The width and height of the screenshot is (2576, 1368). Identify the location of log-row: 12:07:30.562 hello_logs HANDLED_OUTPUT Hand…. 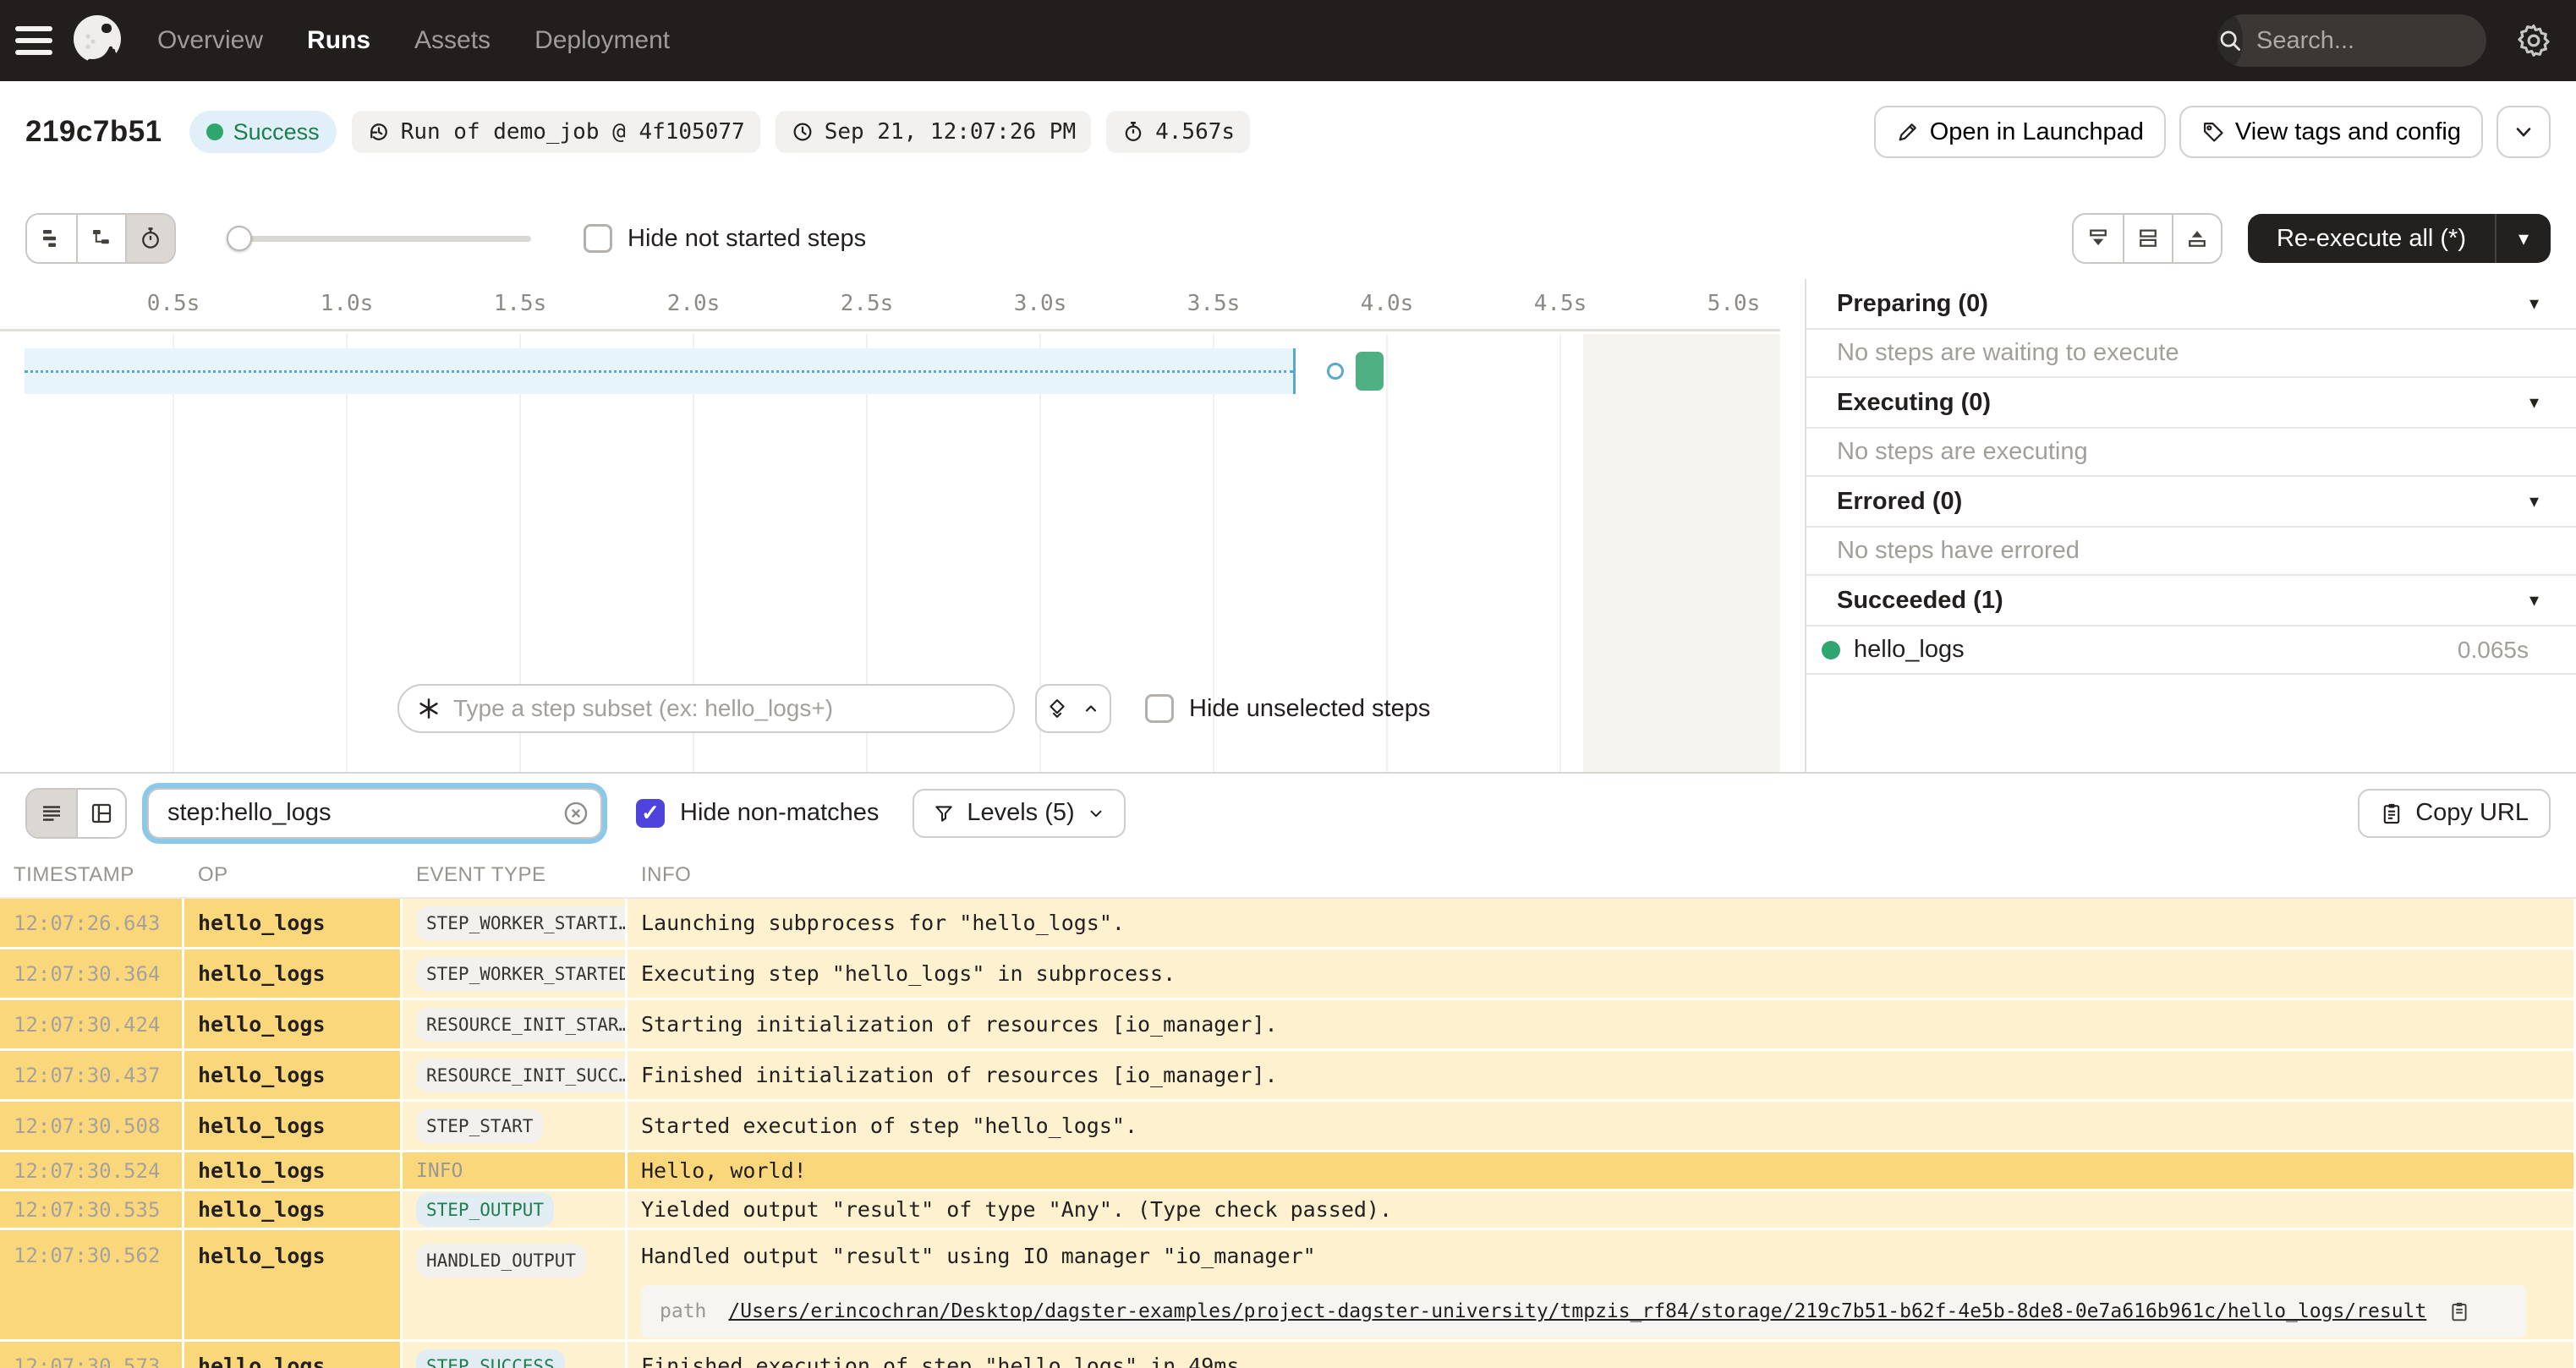
(1288, 1286).